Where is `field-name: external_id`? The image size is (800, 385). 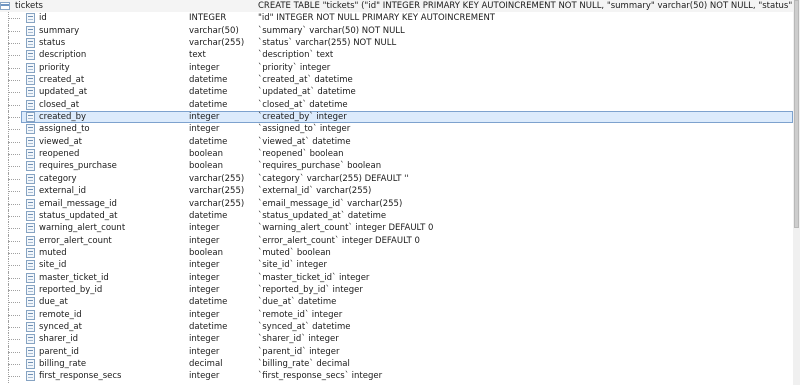
field-name: external_id is located at coordinates (62, 191).